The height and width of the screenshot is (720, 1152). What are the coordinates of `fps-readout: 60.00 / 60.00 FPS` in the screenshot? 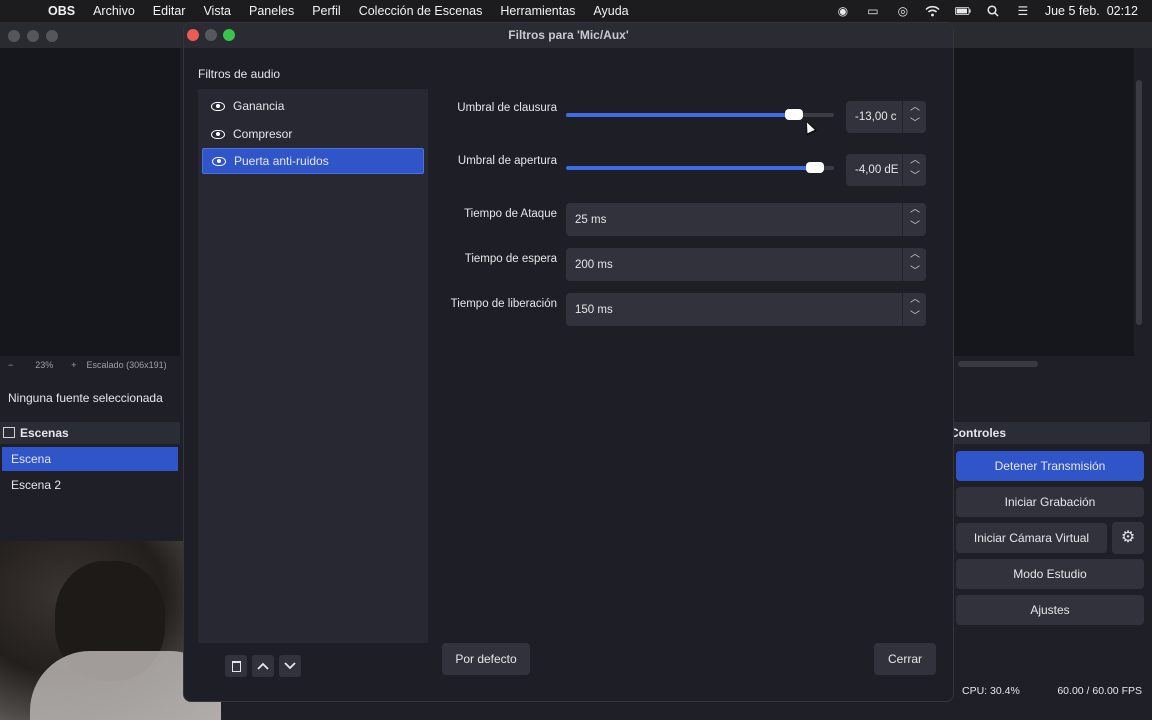 It's located at (1099, 691).